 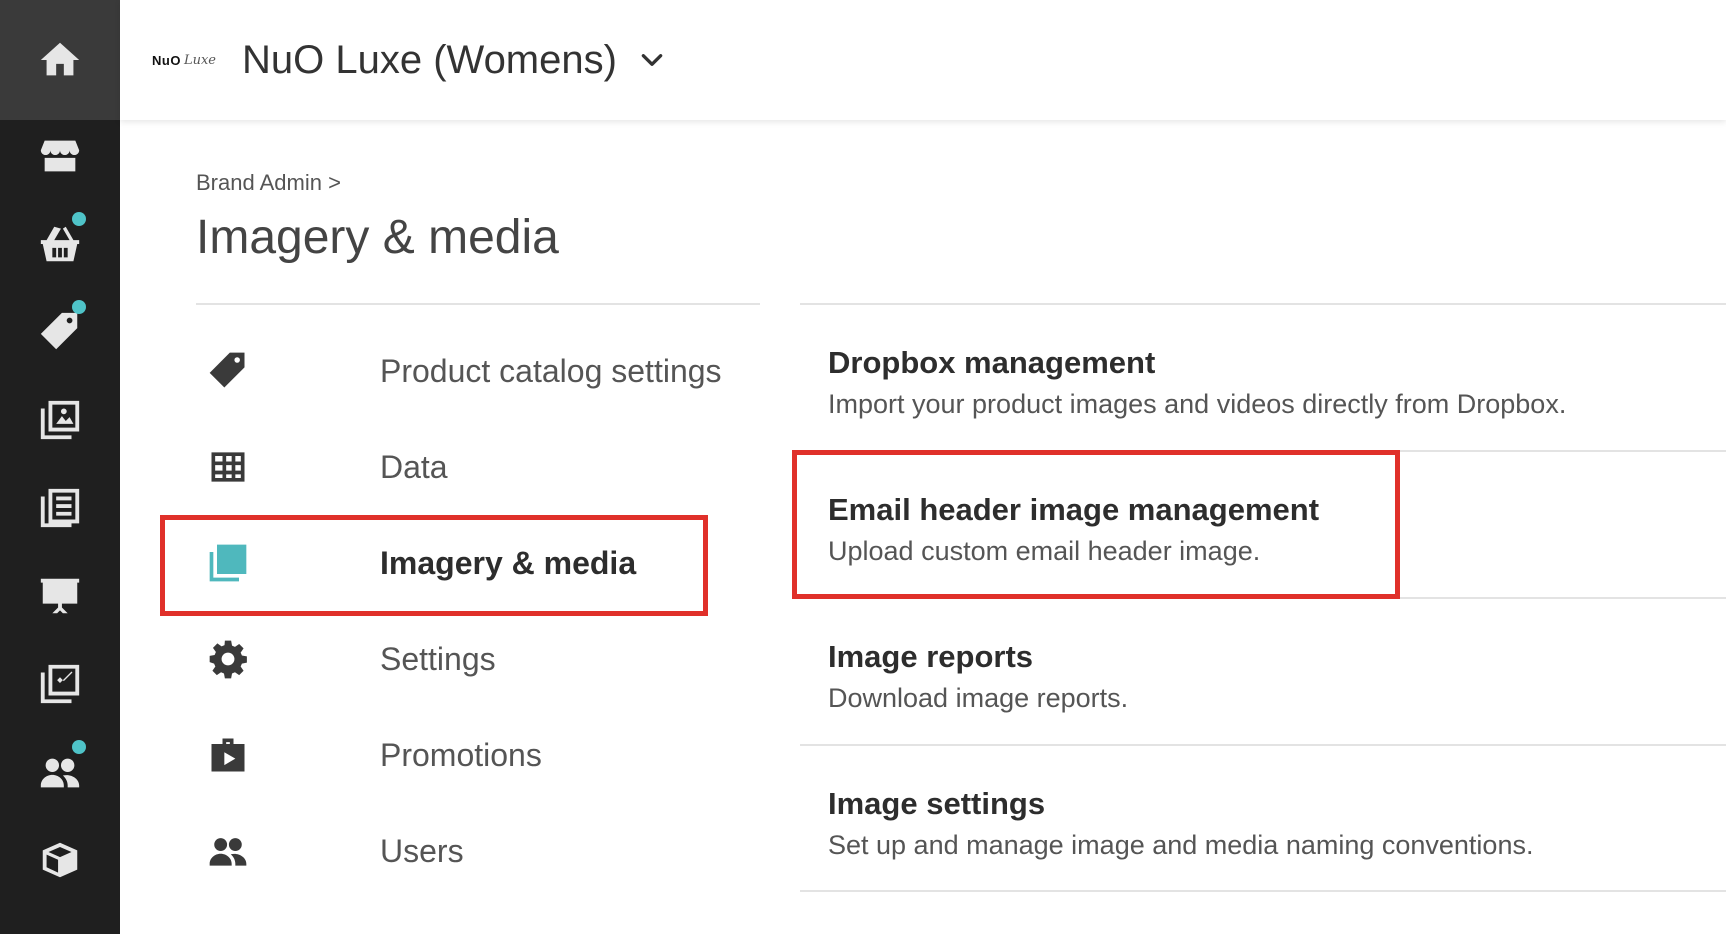 I want to click on option-title: Email header image management, so click(x=1074, y=509).